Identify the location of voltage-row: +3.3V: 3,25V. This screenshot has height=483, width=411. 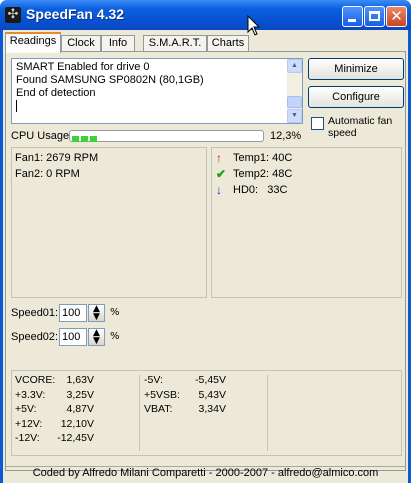
(54, 394).